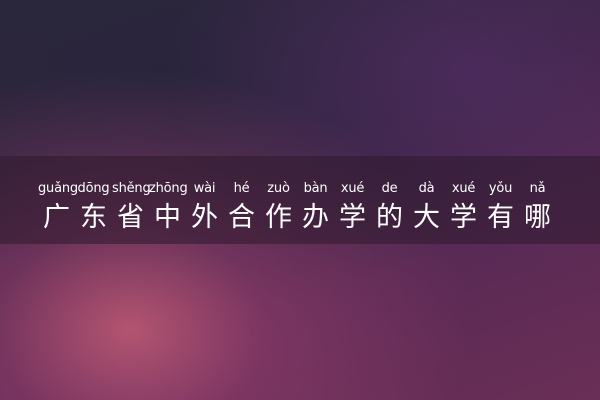 This screenshot has height=400, width=600. What do you see at coordinates (278, 188) in the screenshot?
I see `pinyin-syllable: zuò` at bounding box center [278, 188].